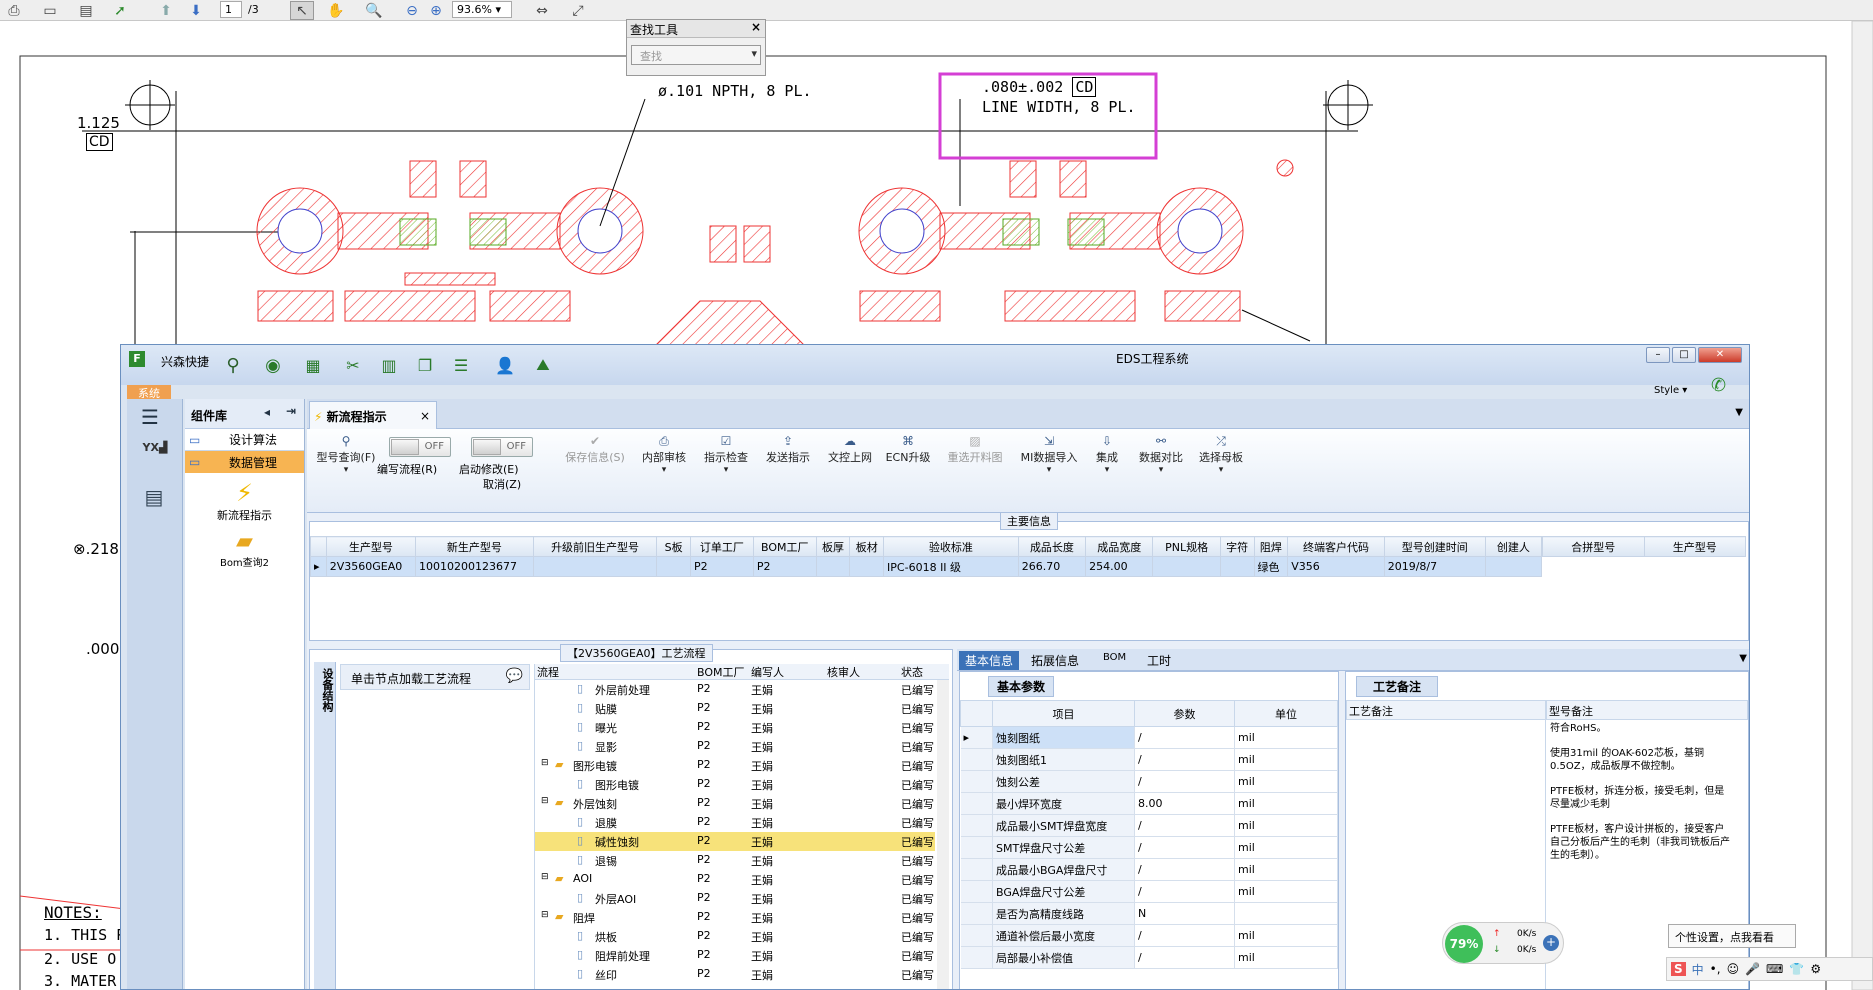 The width and height of the screenshot is (1873, 990). I want to click on col-header: 成品长度, so click(1052, 546).